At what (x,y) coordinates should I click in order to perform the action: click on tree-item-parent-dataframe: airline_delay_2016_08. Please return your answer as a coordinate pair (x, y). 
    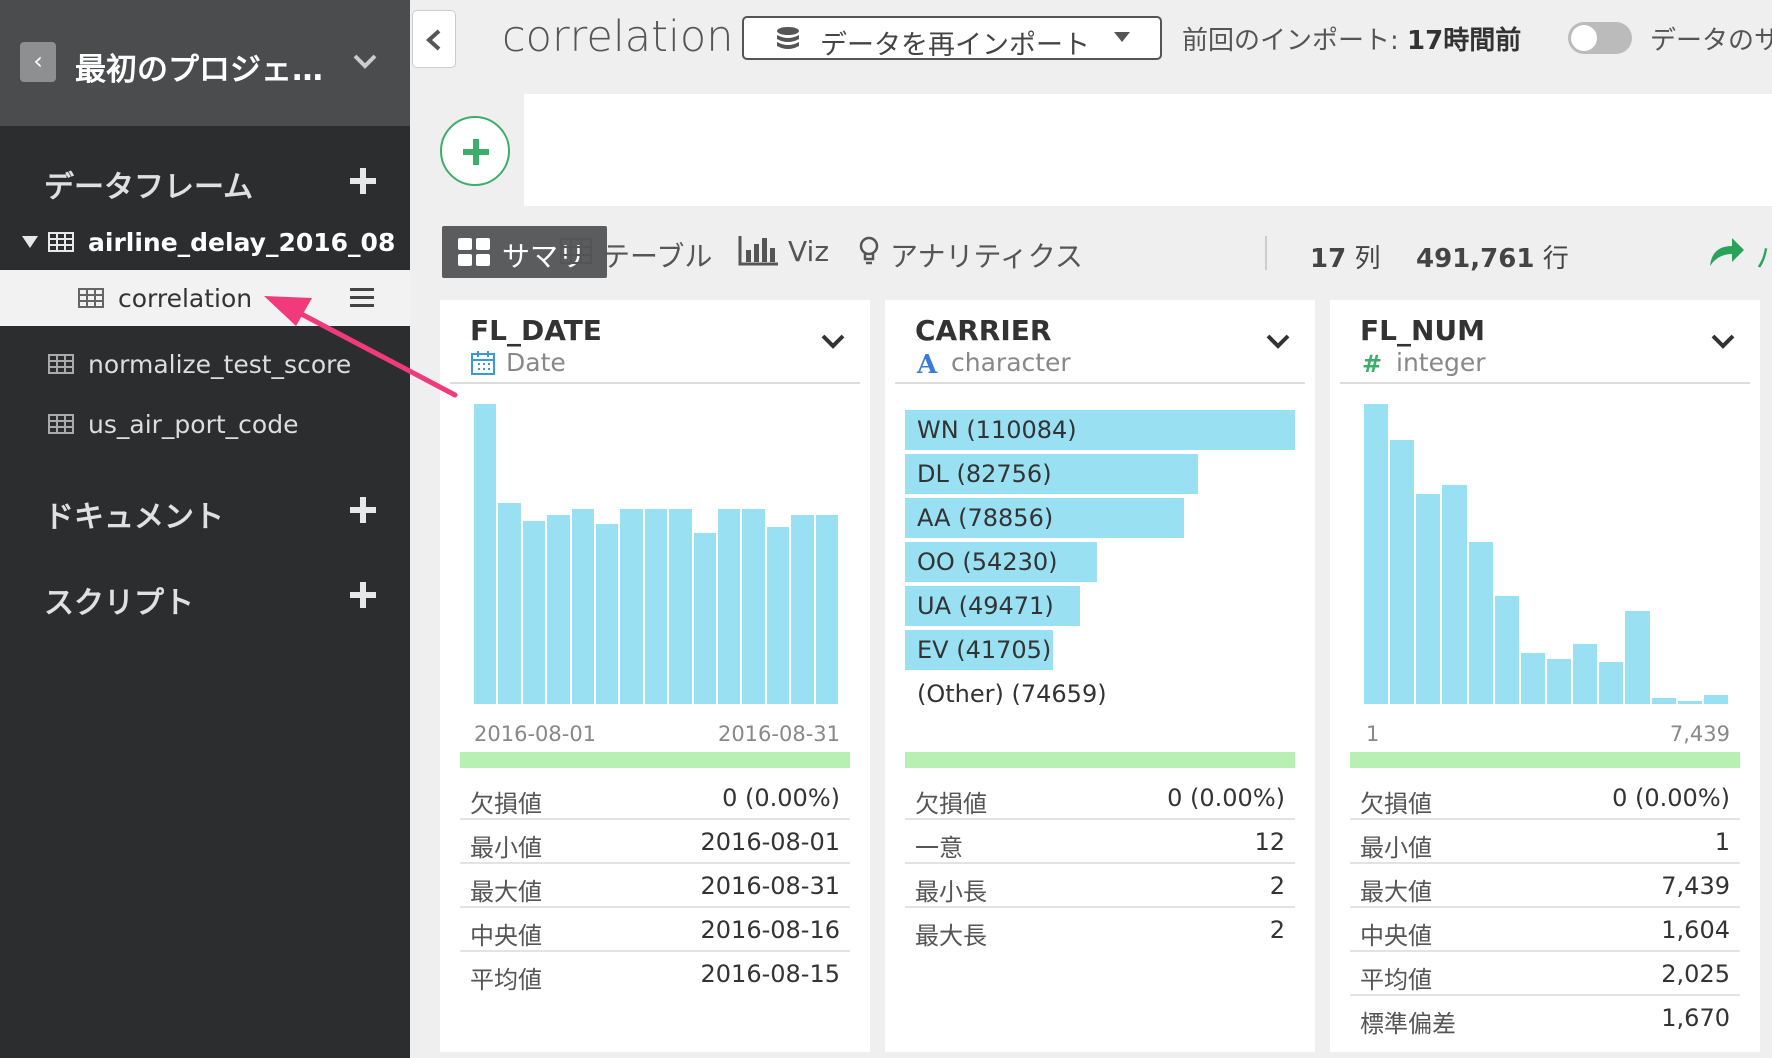
    Looking at the image, I should click on (205, 242).